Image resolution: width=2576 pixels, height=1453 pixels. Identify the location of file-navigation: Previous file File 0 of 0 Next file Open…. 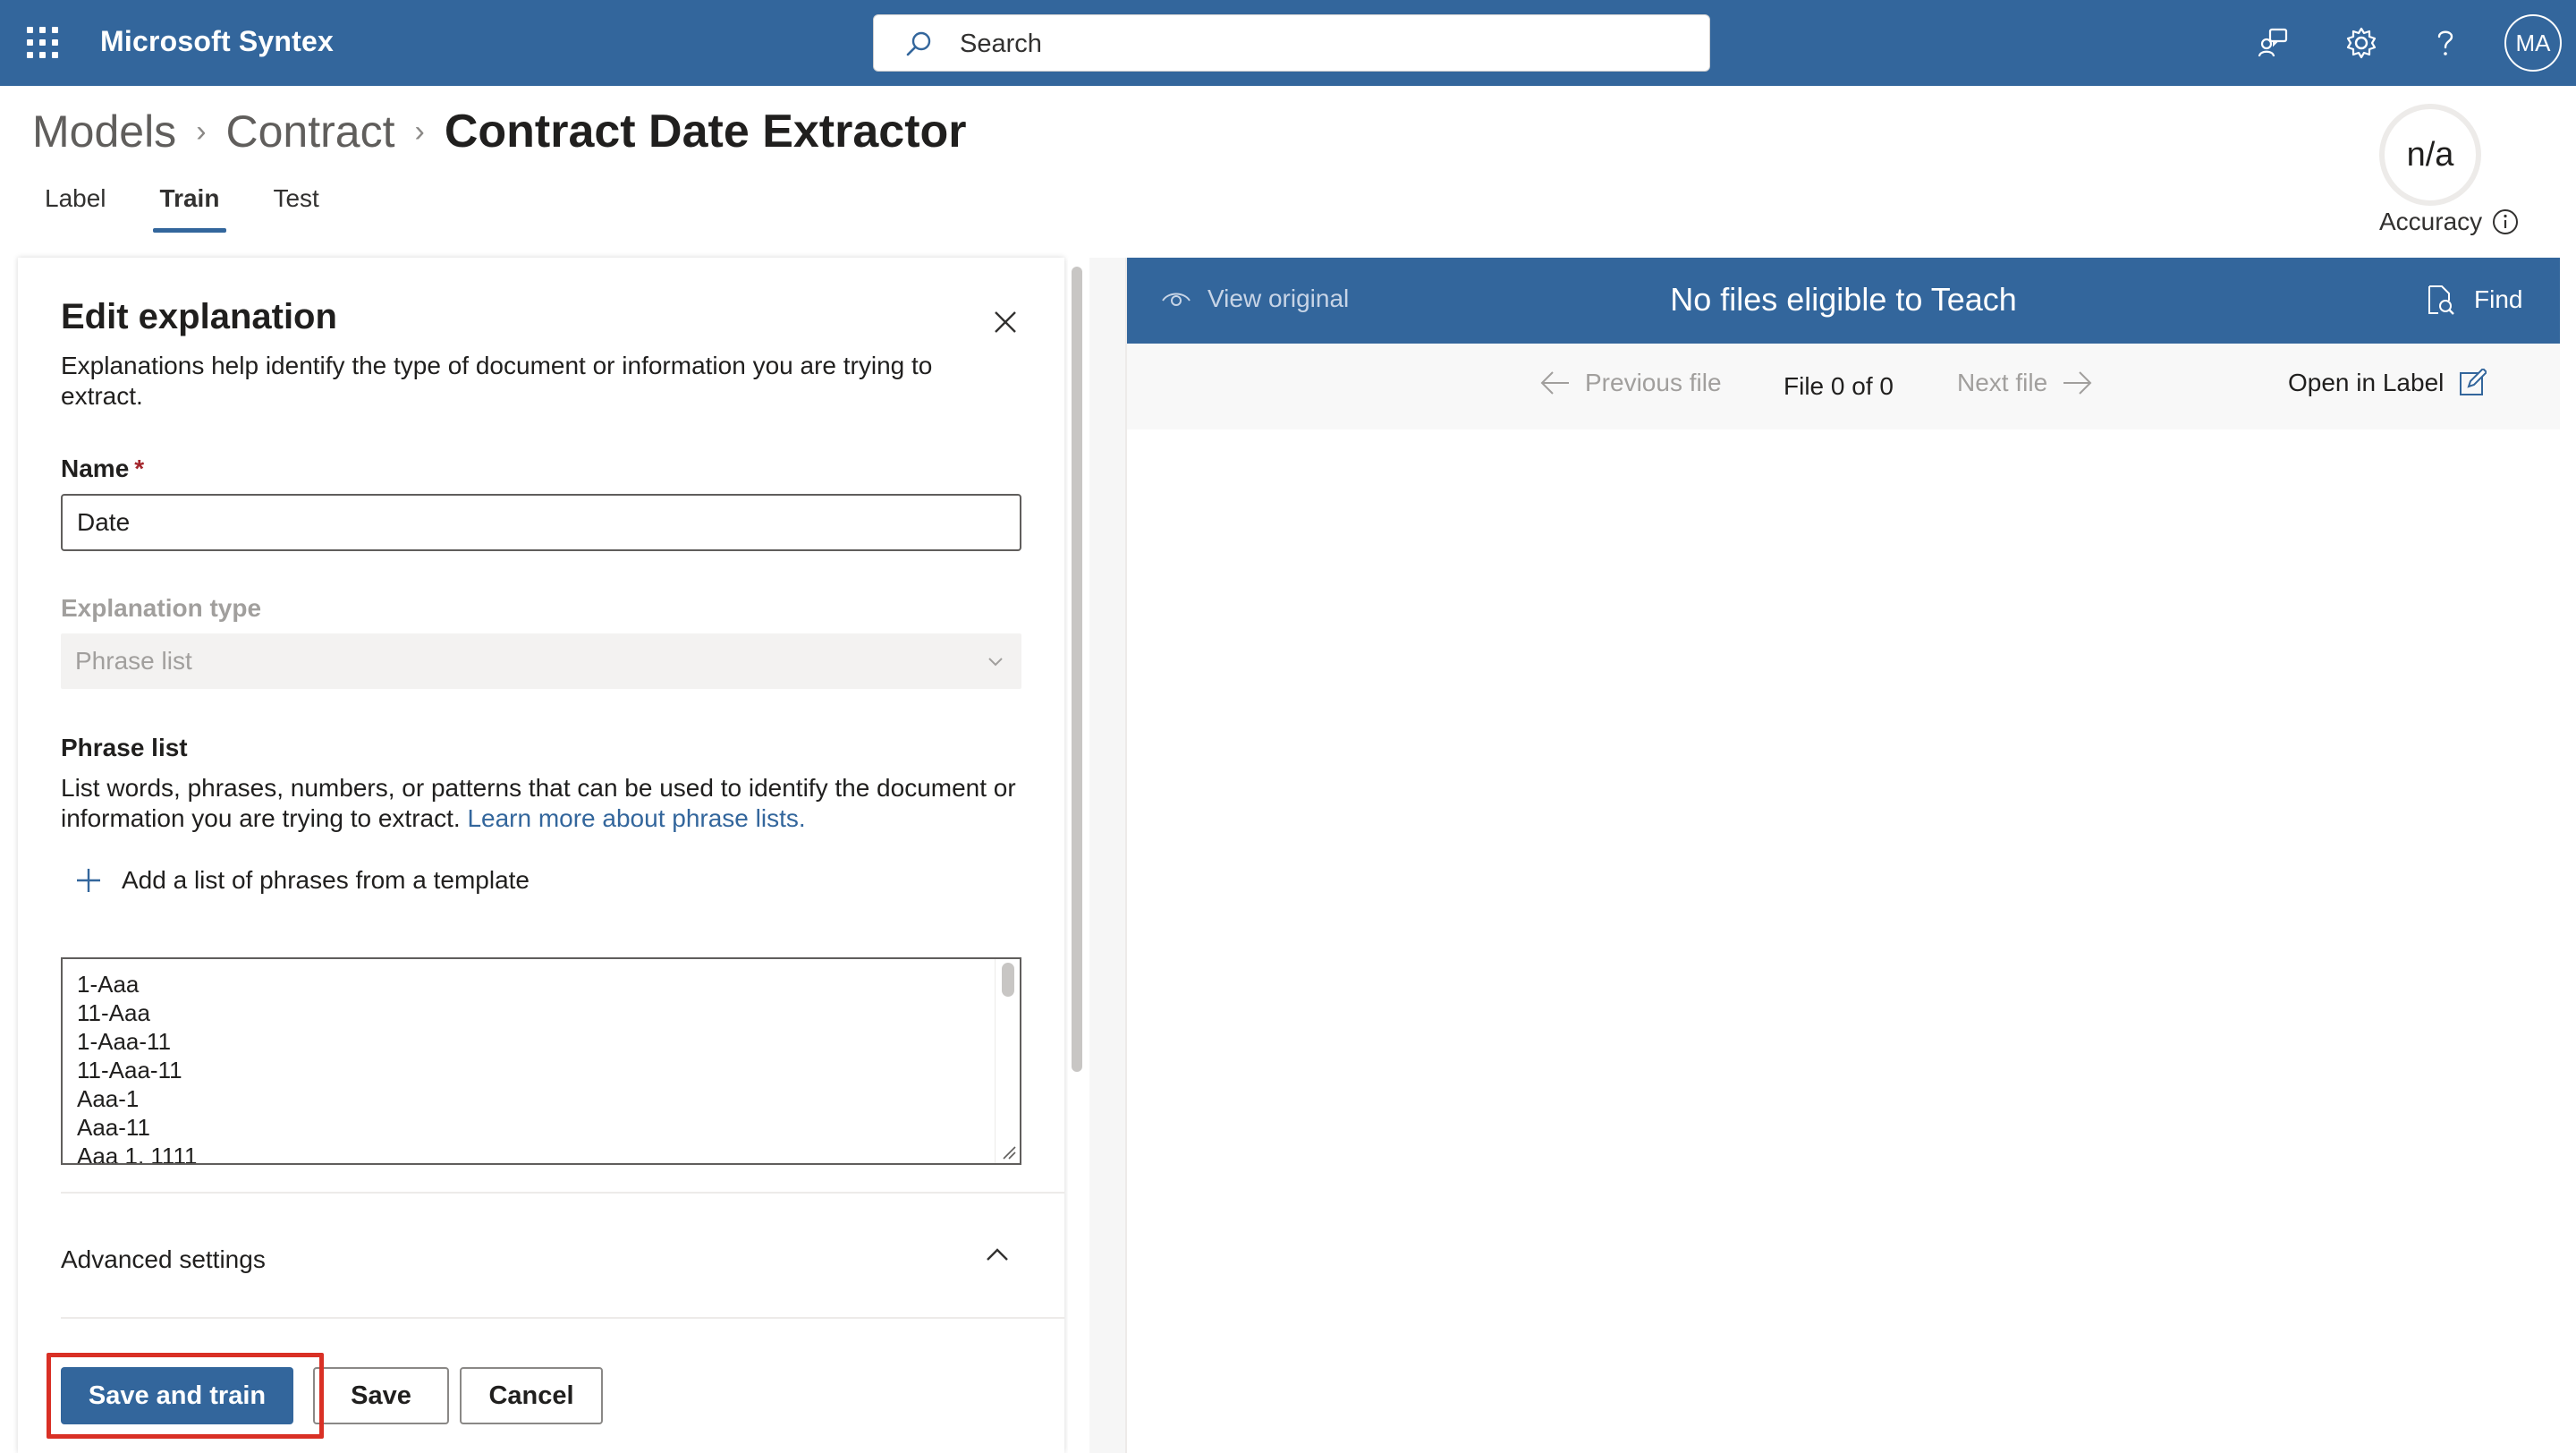
(1843, 386).